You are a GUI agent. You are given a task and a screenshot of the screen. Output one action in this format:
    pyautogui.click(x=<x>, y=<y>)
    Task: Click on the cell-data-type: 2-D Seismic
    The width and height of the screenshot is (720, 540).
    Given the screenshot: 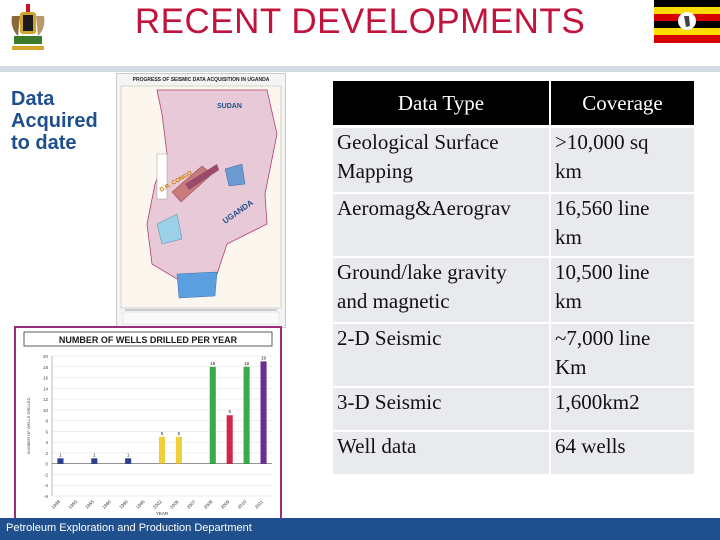 What is the action you would take?
    pyautogui.click(x=442, y=354)
    